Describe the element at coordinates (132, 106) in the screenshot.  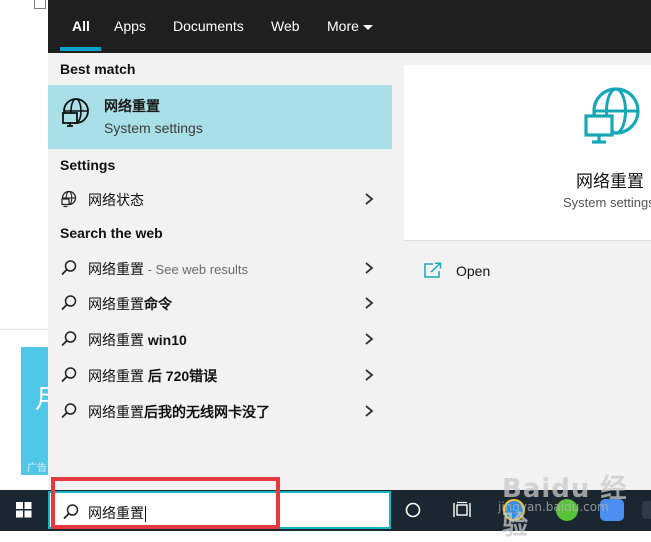
I see `best-match-title: 网络重置` at that location.